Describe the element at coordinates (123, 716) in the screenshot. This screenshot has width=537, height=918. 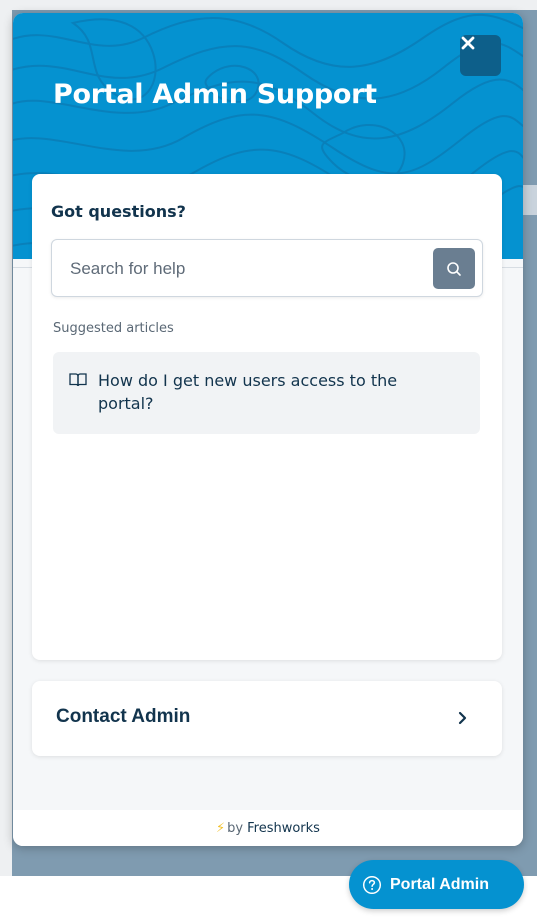
I see `contact-admin-label: Contact Admin` at that location.